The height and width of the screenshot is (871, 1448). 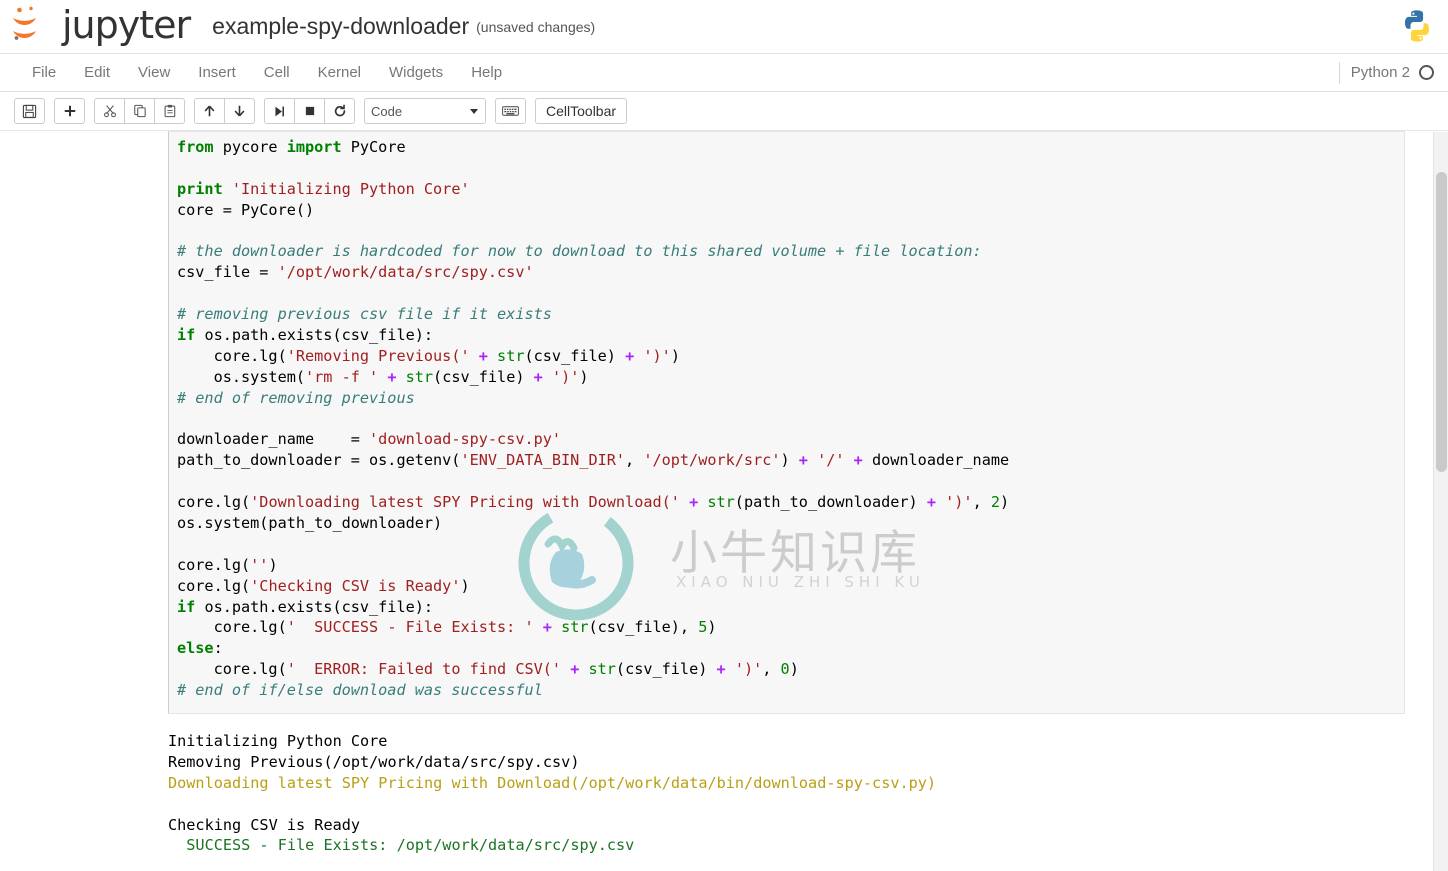 What do you see at coordinates (323, 188) in the screenshot?
I see `code-line: print 'Initializing Python Core'` at bounding box center [323, 188].